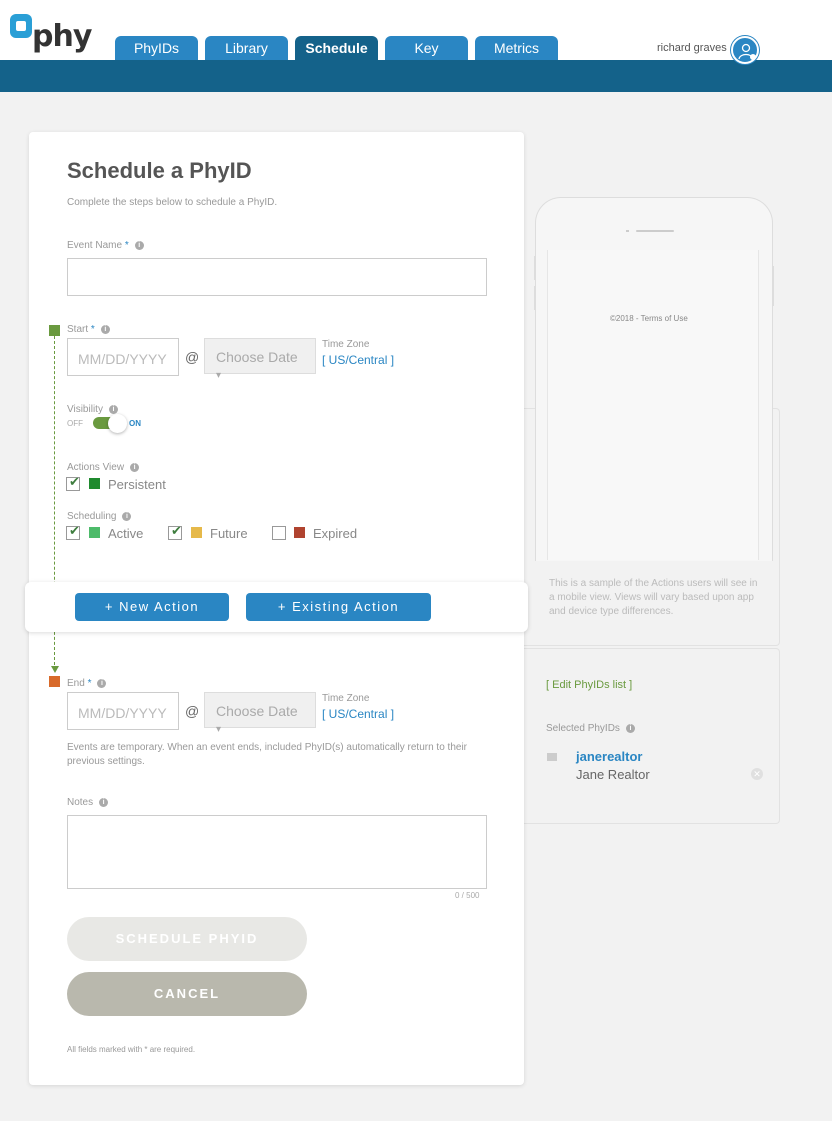 The width and height of the screenshot is (832, 1121). I want to click on phone-screen, so click(653, 405).